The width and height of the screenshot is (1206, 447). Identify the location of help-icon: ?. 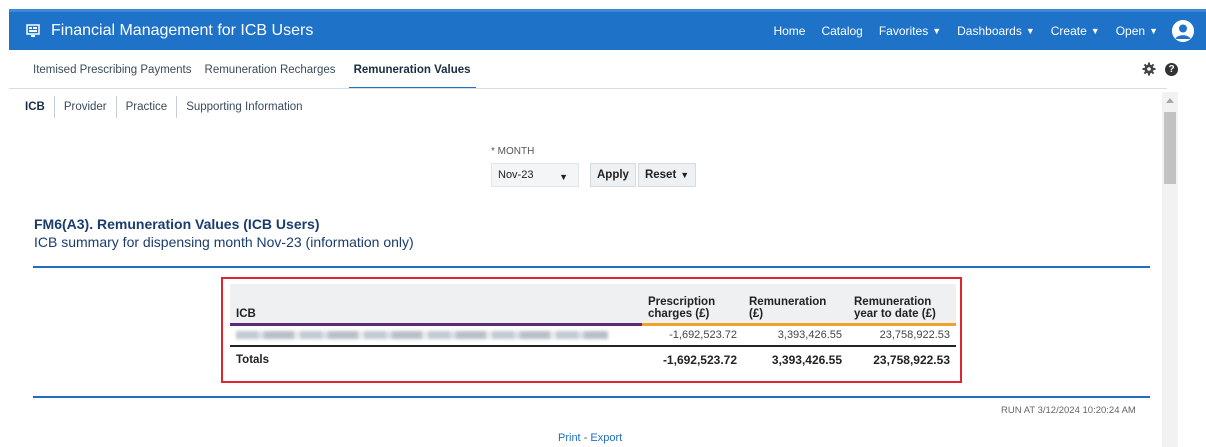
(1171, 69).